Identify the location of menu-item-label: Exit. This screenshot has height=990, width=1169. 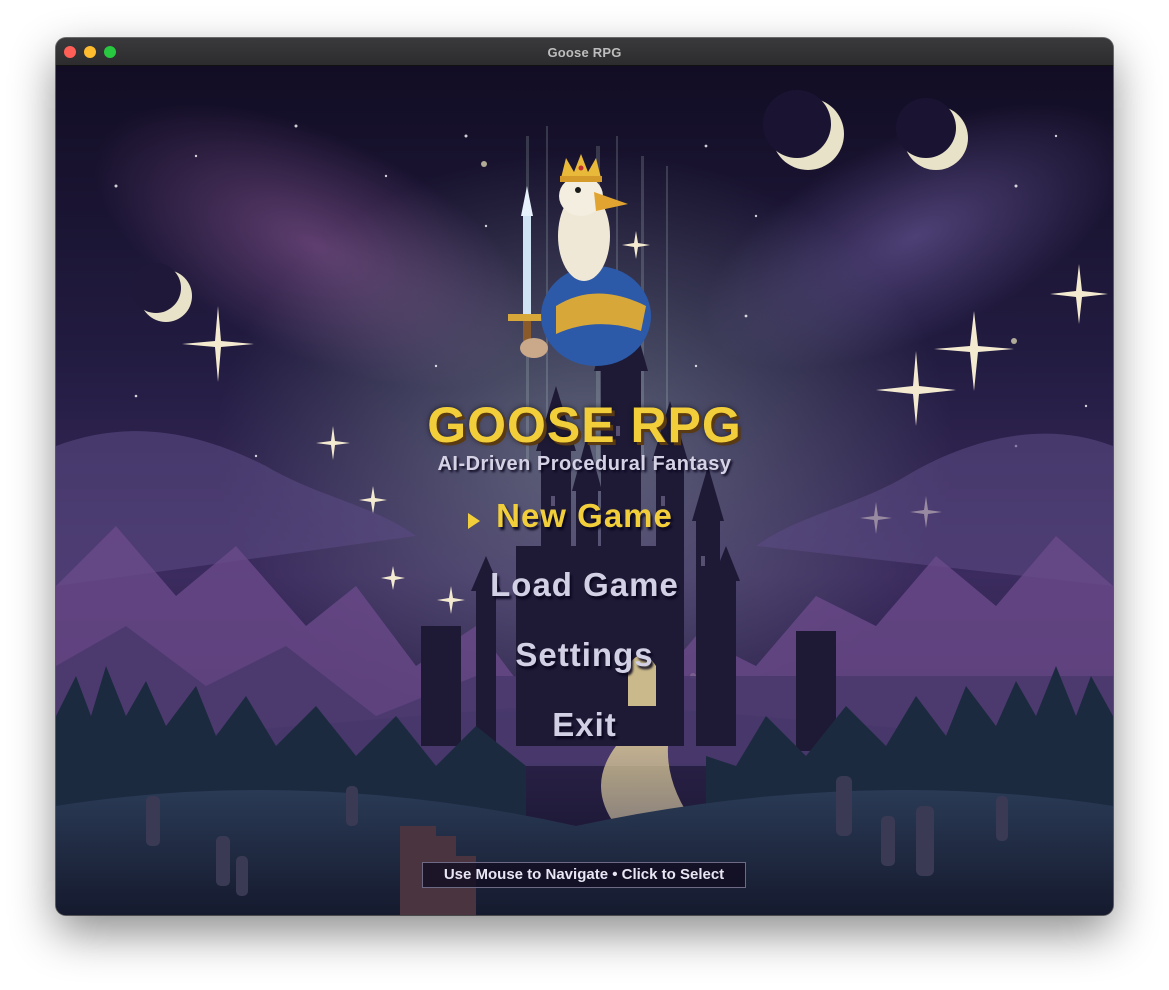
(584, 724).